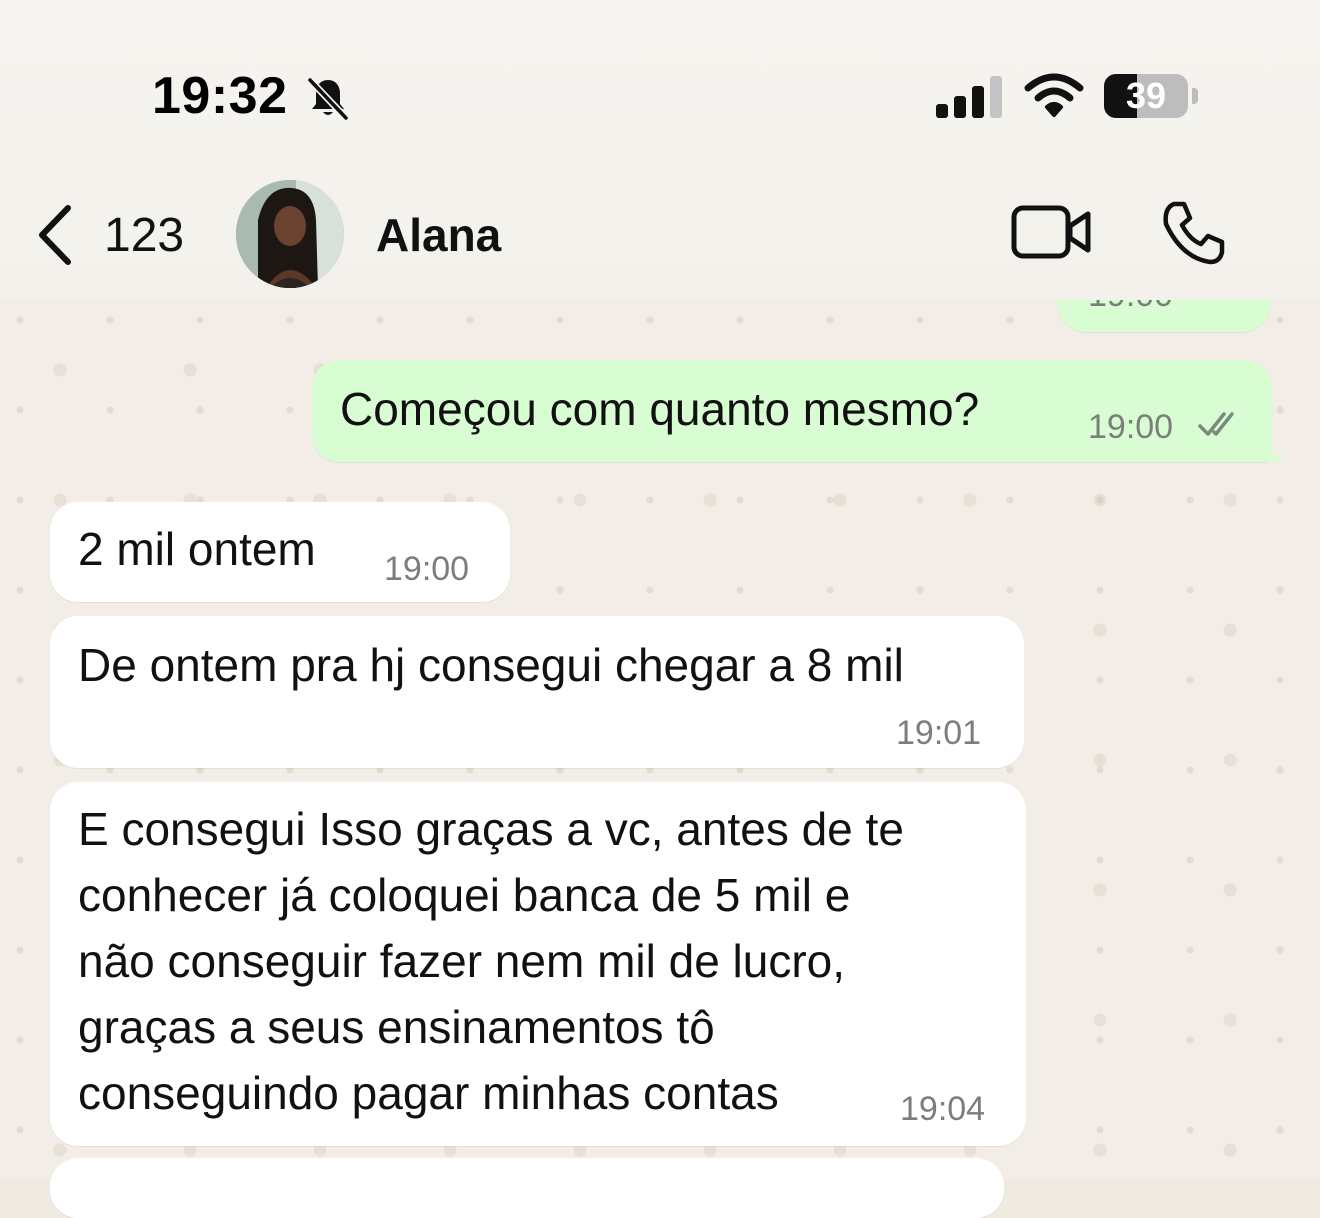 This screenshot has width=1320, height=1218. What do you see at coordinates (197, 549) in the screenshot?
I see `message-text: 2 mil ontem` at bounding box center [197, 549].